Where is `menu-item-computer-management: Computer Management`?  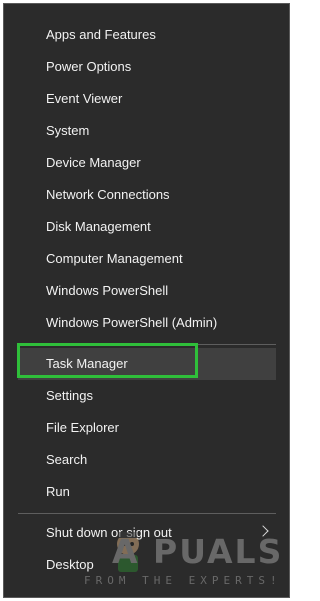 menu-item-computer-management: Computer Management is located at coordinates (146, 259).